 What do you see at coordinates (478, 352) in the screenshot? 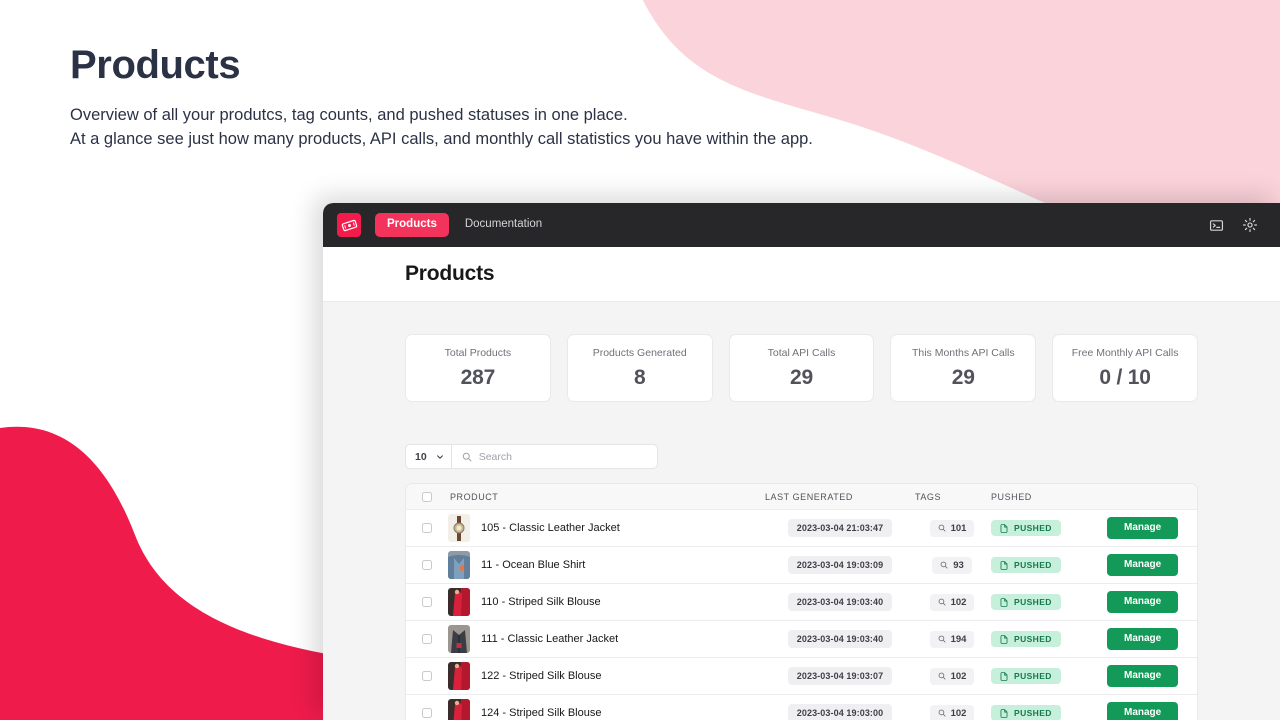
I see `stat-label: Total Products` at bounding box center [478, 352].